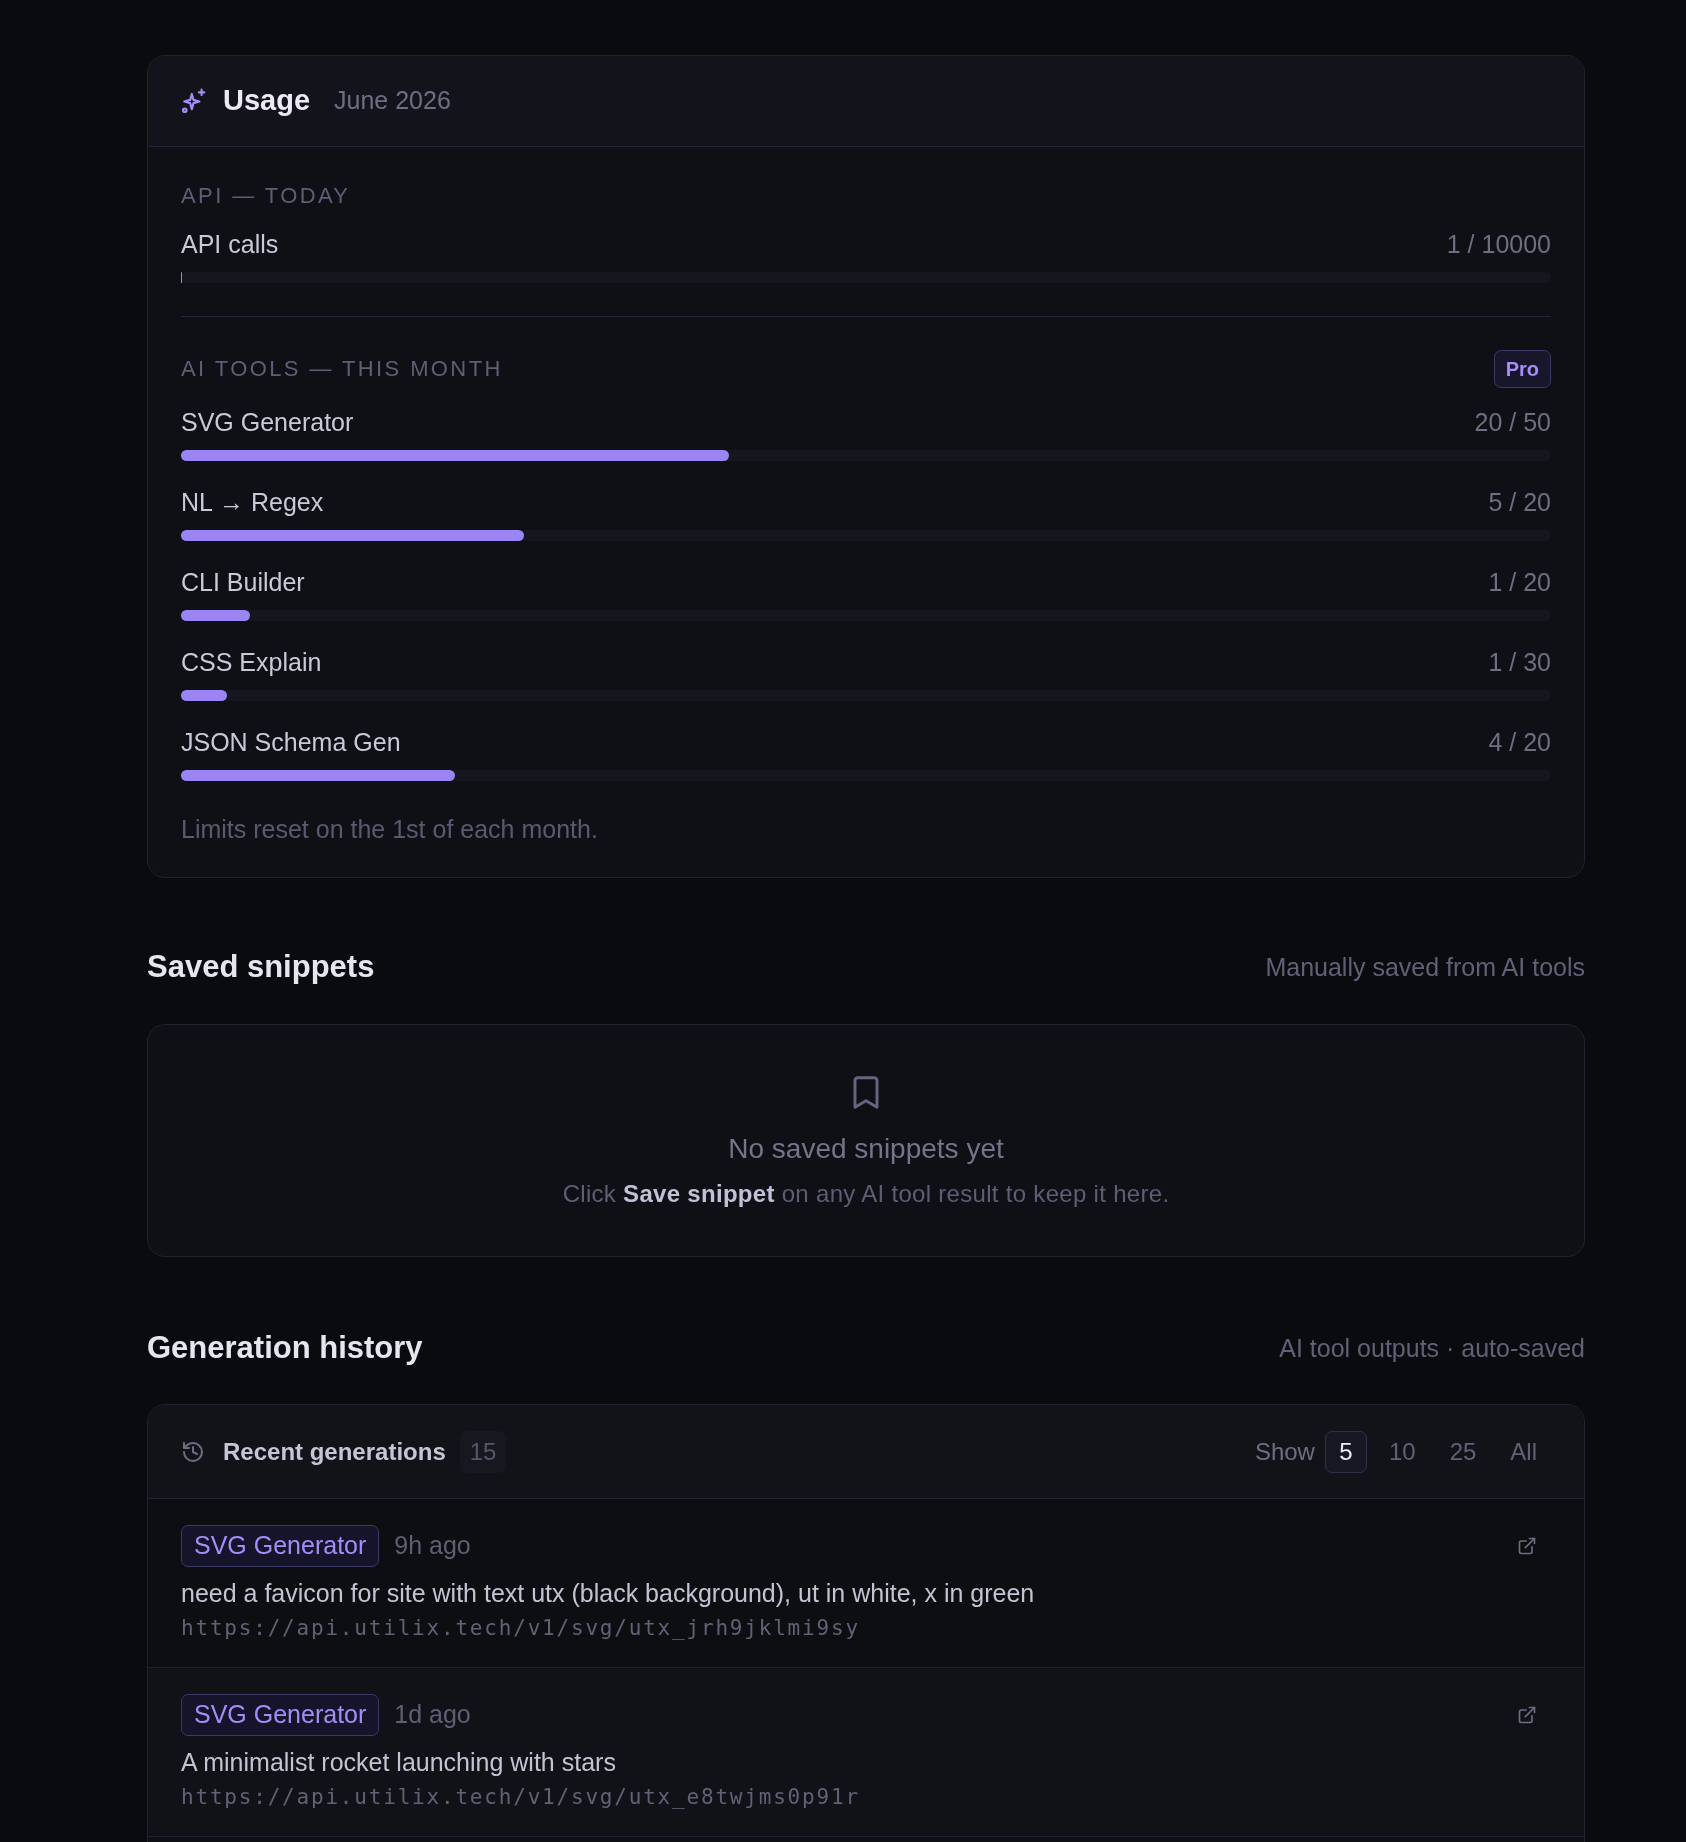 This screenshot has height=1842, width=1686. I want to click on output-url: https://api.utilix.tech/v1/svg/utx_e8twjms0p91r, so click(521, 1797).